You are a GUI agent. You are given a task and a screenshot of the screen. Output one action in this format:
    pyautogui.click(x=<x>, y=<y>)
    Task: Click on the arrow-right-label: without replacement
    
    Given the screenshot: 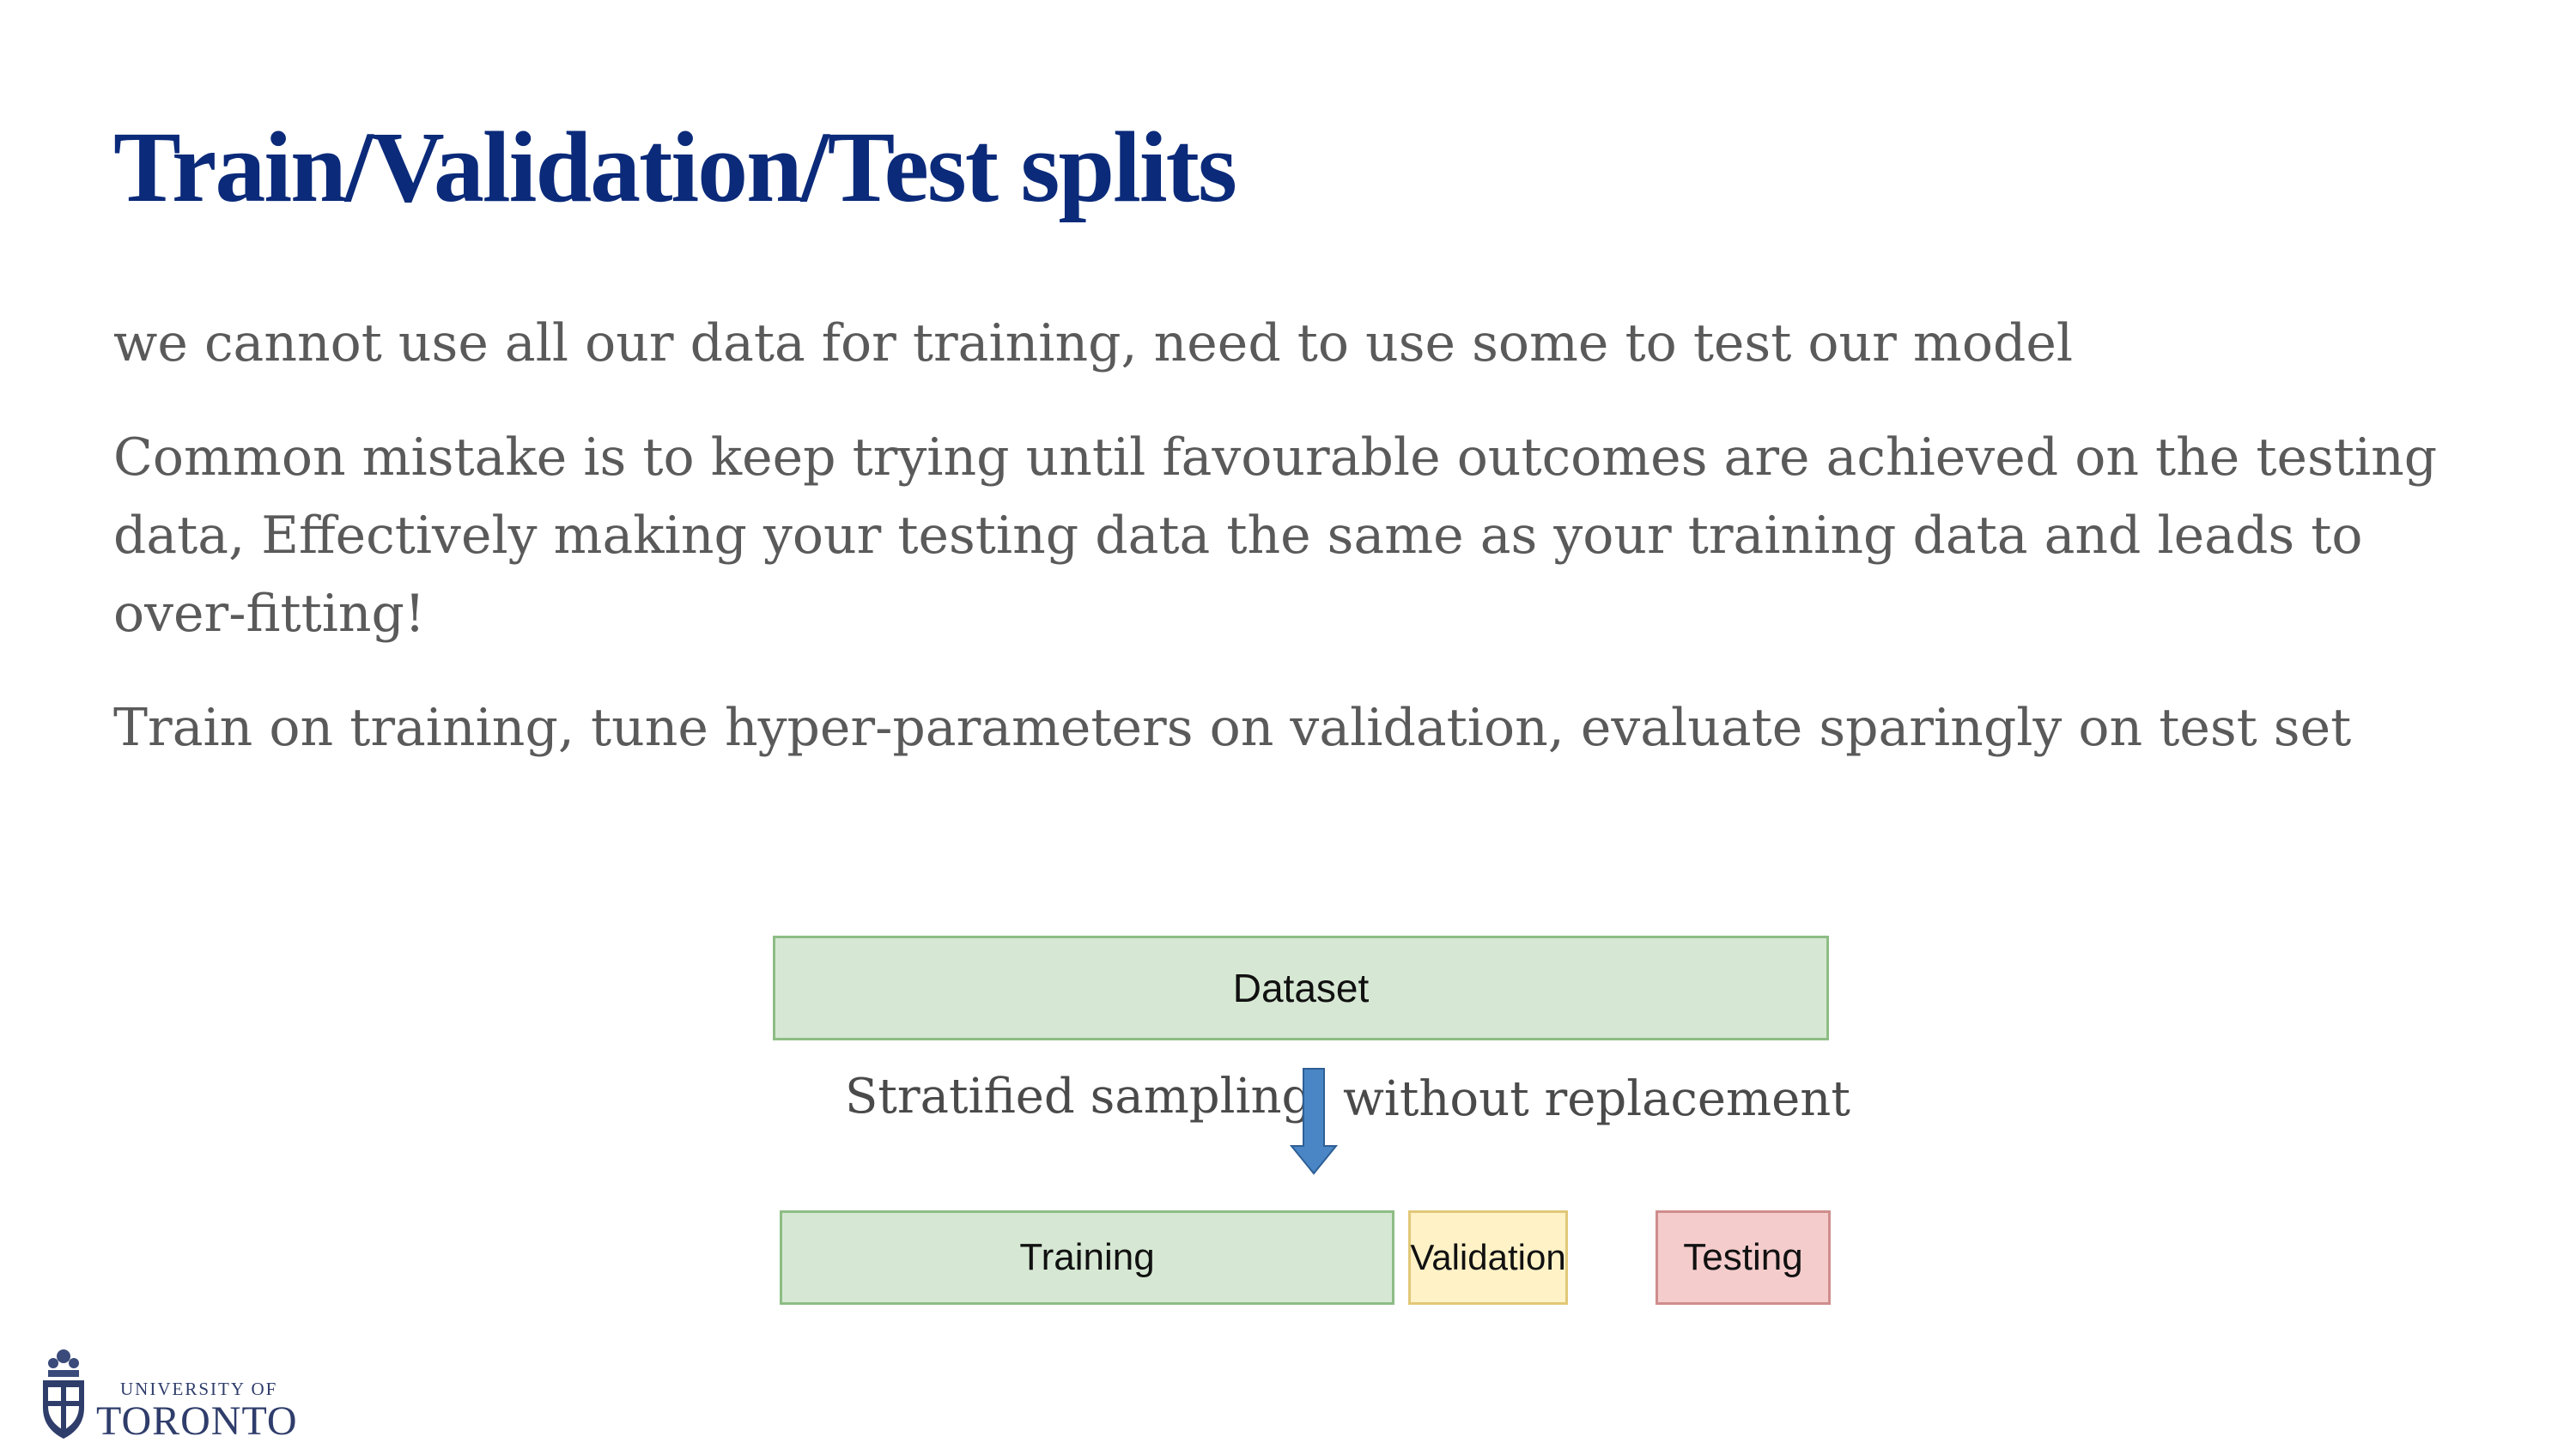 What is the action you would take?
    pyautogui.click(x=1597, y=1099)
    